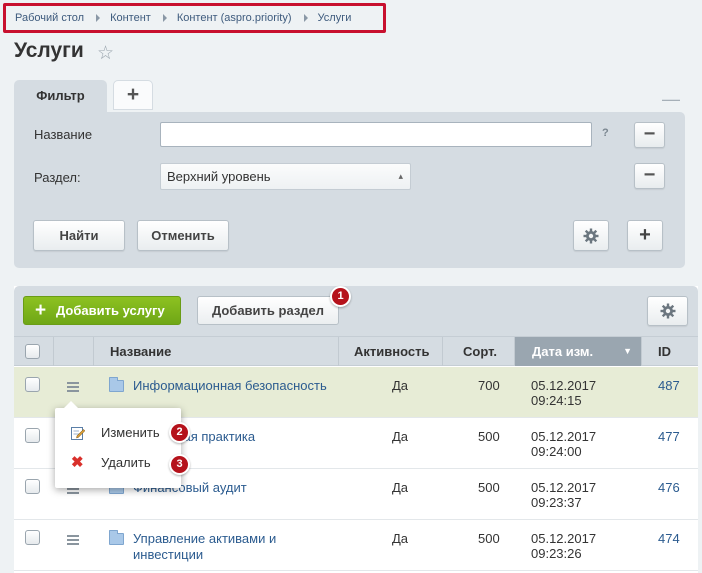 This screenshot has height=573, width=702. What do you see at coordinates (556, 553) in the screenshot?
I see `row-date-time: 09:23:26` at bounding box center [556, 553].